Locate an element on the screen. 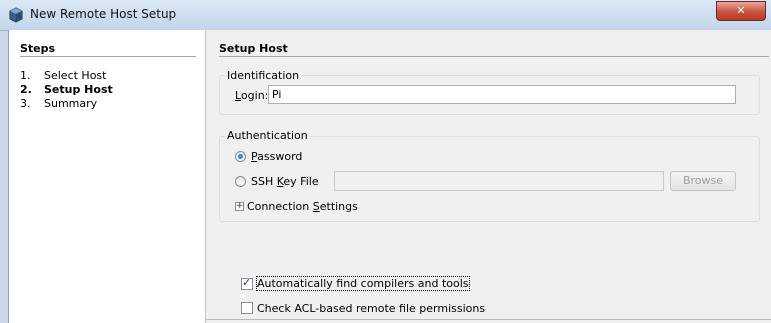 Image resolution: width=771 pixels, height=323 pixels. step-select-host: 1. Select Host is located at coordinates (63, 75).